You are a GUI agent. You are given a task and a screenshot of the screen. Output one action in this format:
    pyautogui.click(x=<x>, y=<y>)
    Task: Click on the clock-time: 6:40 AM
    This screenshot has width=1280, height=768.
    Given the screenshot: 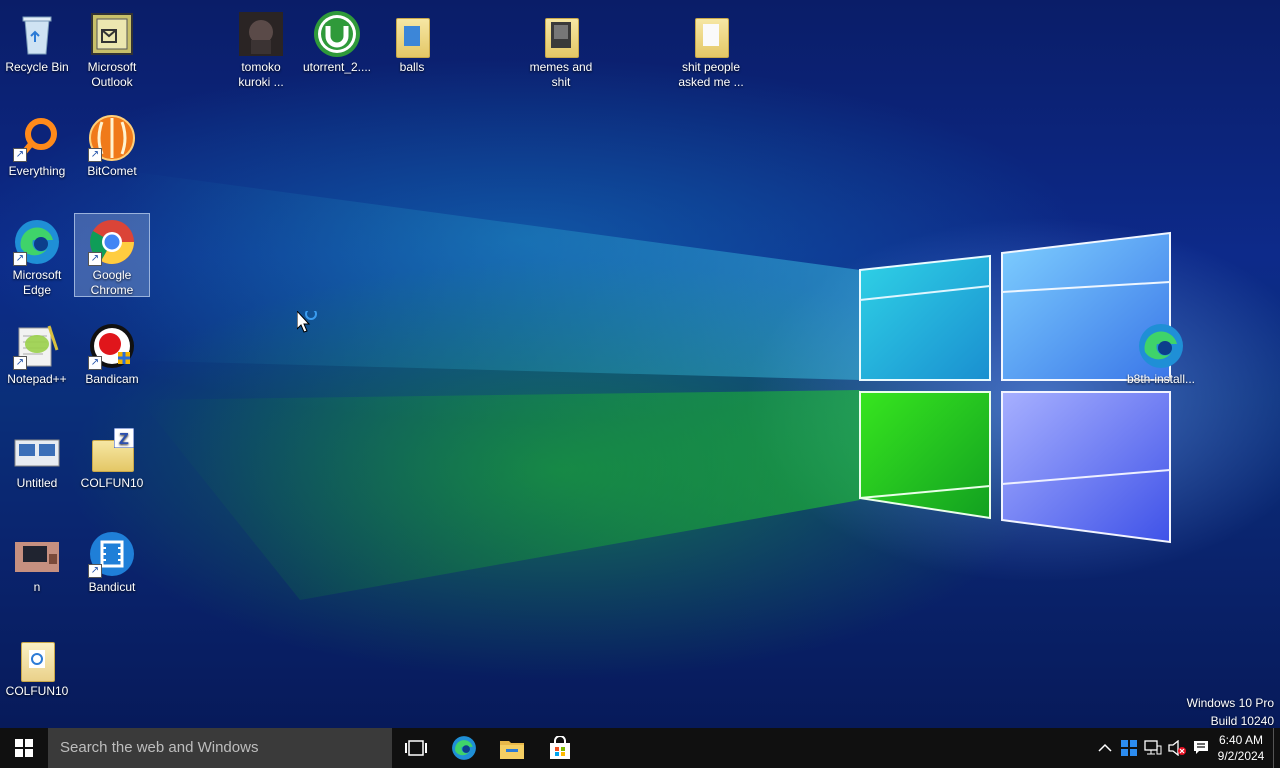 What is the action you would take?
    pyautogui.click(x=1241, y=740)
    